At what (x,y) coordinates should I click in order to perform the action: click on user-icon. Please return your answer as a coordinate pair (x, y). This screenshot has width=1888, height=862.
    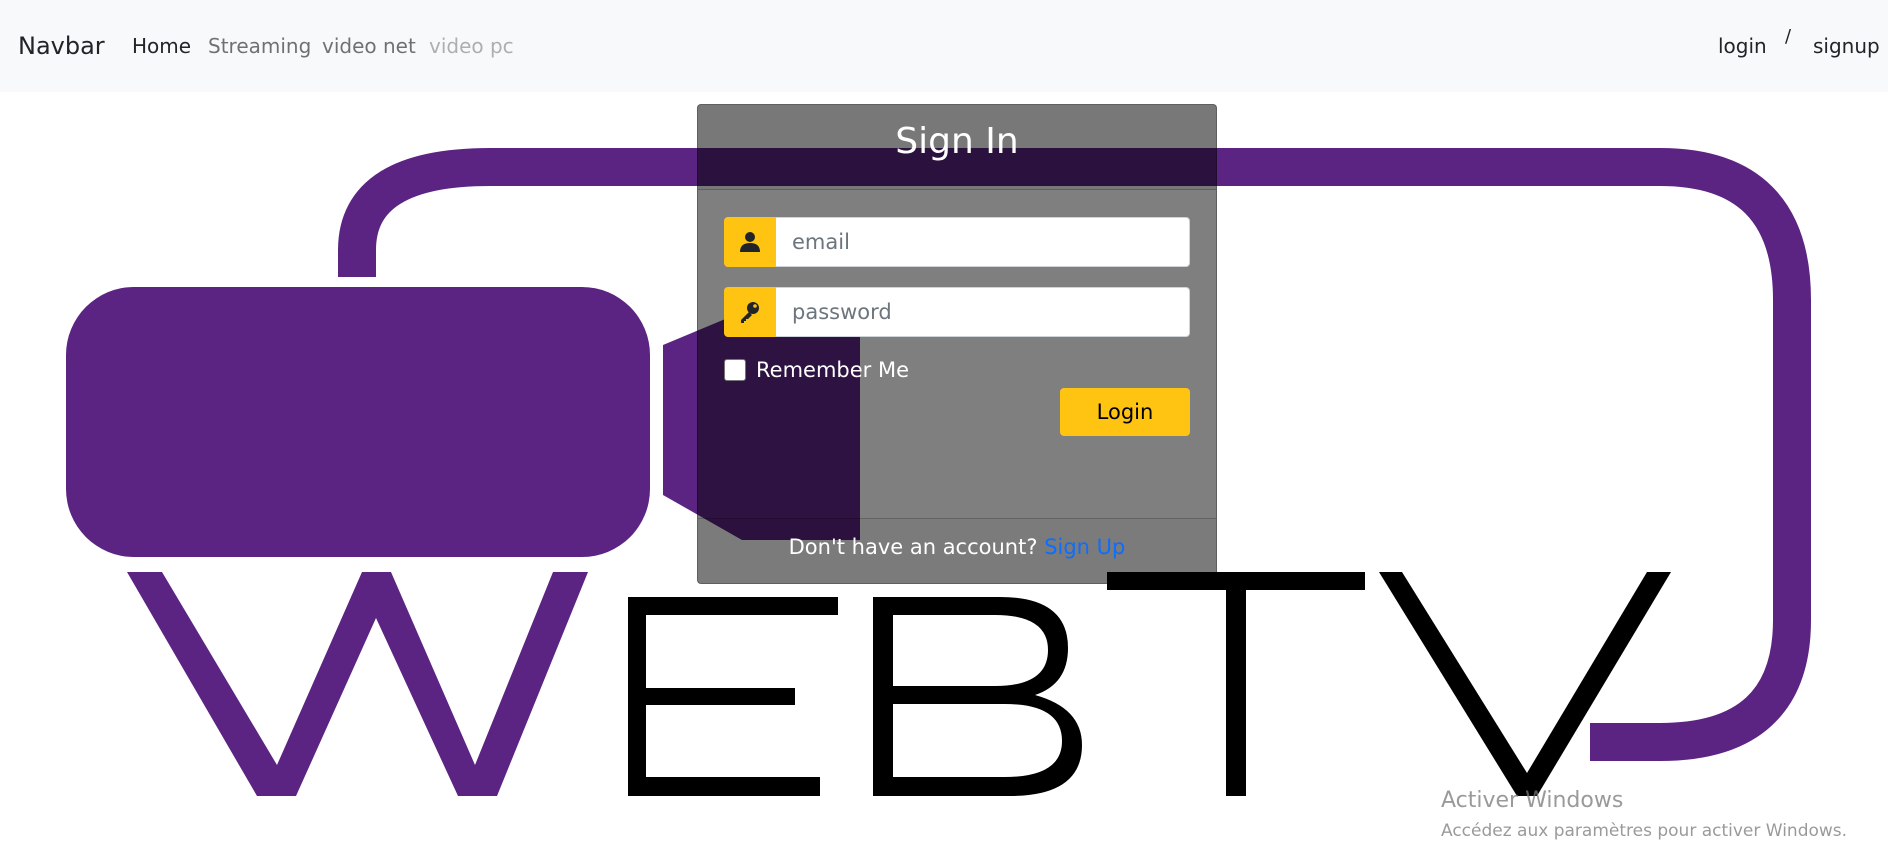
    Looking at the image, I should click on (750, 242).